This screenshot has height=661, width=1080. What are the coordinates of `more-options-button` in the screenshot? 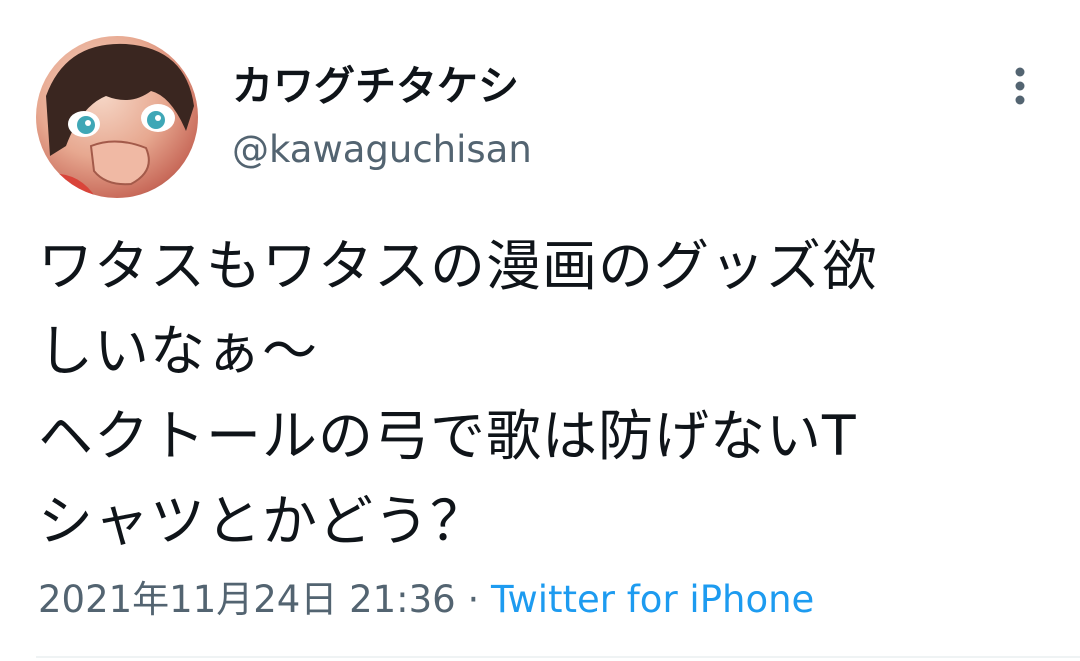 It's located at (1020, 86).